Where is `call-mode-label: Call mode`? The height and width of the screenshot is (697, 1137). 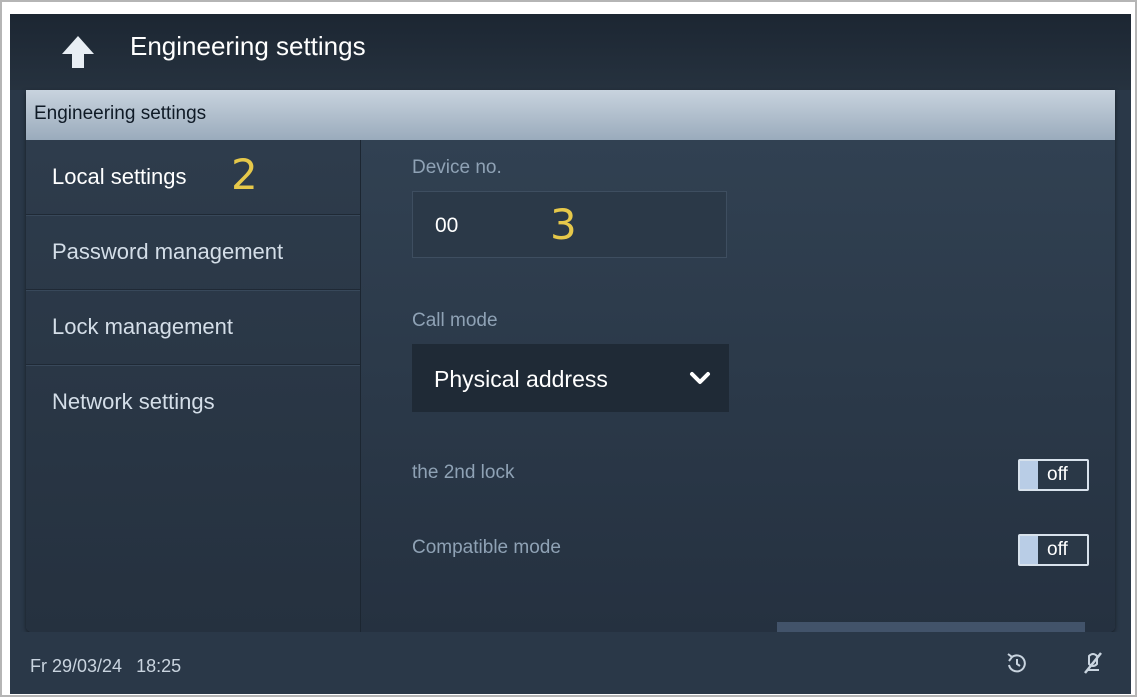 call-mode-label: Call mode is located at coordinates (455, 320).